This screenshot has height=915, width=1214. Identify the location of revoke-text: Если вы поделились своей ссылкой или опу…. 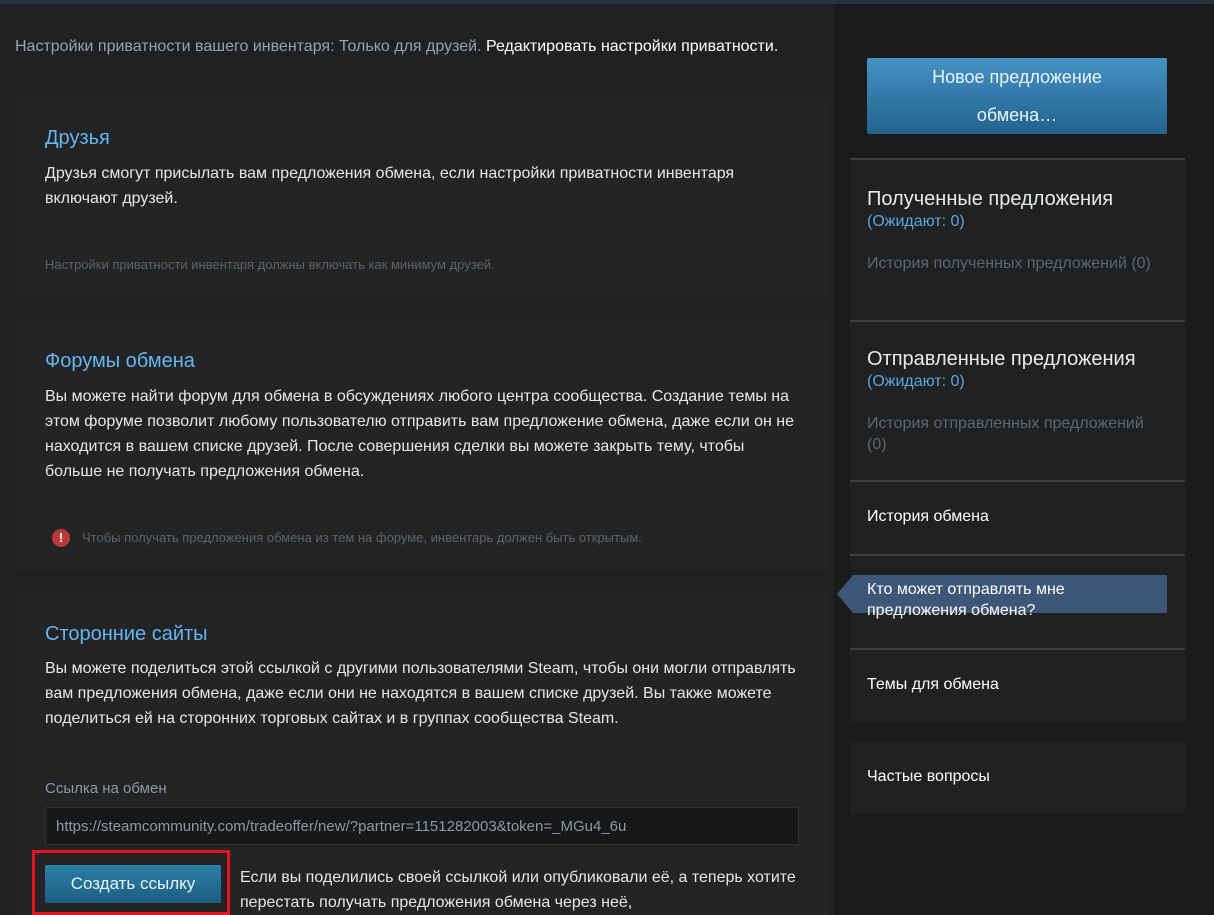
(518, 890).